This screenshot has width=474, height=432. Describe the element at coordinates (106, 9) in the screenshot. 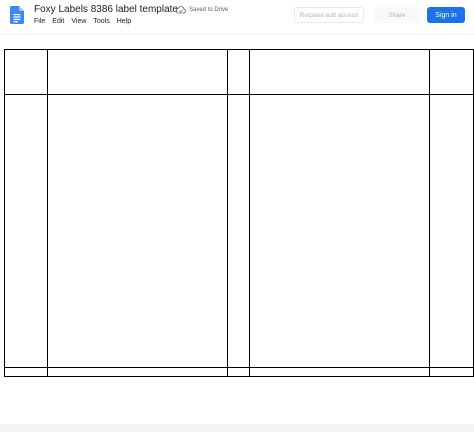

I see `document-title: Foxy Labels 8386 label template` at that location.